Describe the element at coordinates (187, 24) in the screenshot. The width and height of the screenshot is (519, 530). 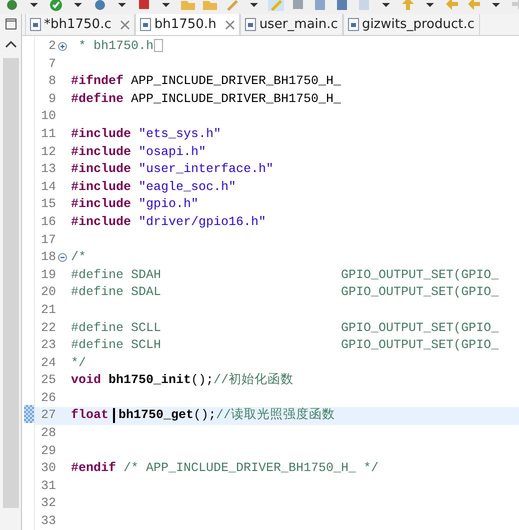
I see `editor-tab: bh1750.h` at that location.